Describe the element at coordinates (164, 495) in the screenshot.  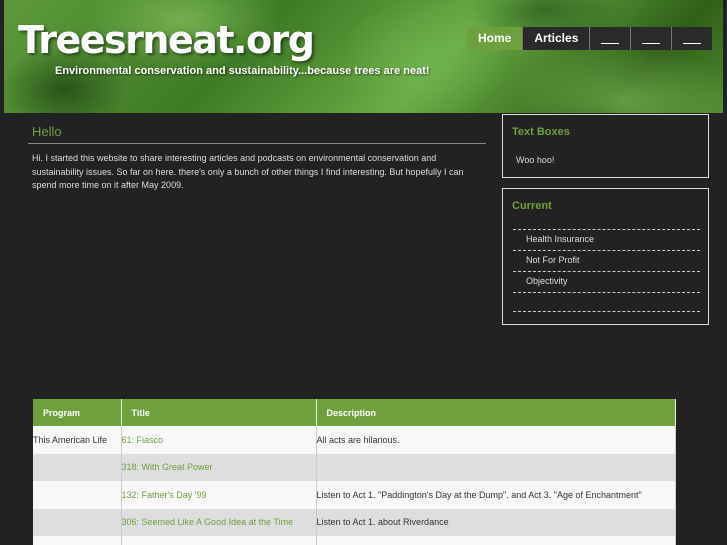
I see `episode-link: 132: Father's Day '99` at that location.